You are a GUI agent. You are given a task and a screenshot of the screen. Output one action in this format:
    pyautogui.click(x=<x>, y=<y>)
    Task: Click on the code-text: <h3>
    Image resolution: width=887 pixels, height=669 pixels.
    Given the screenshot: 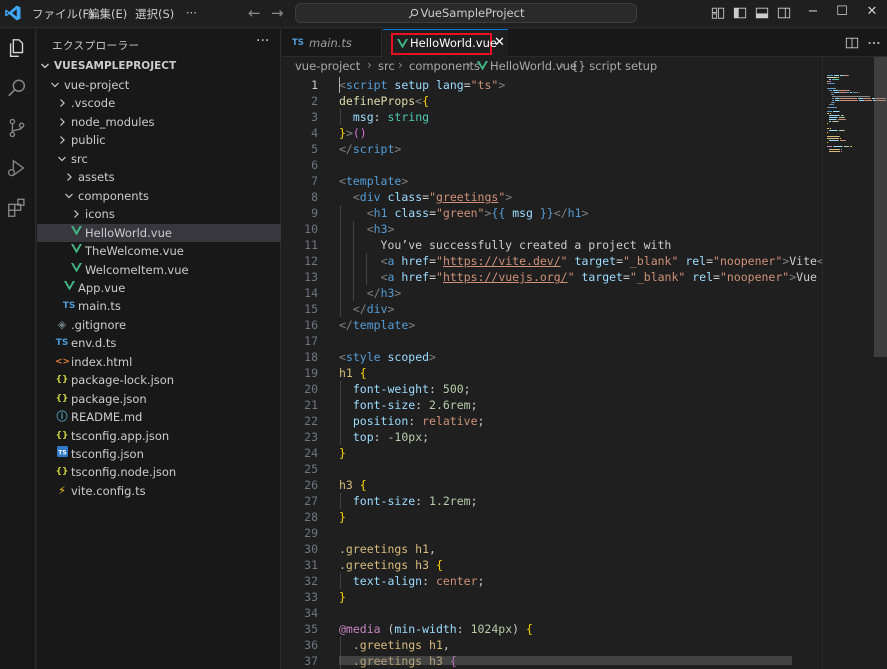 What is the action you would take?
    pyautogui.click(x=380, y=229)
    